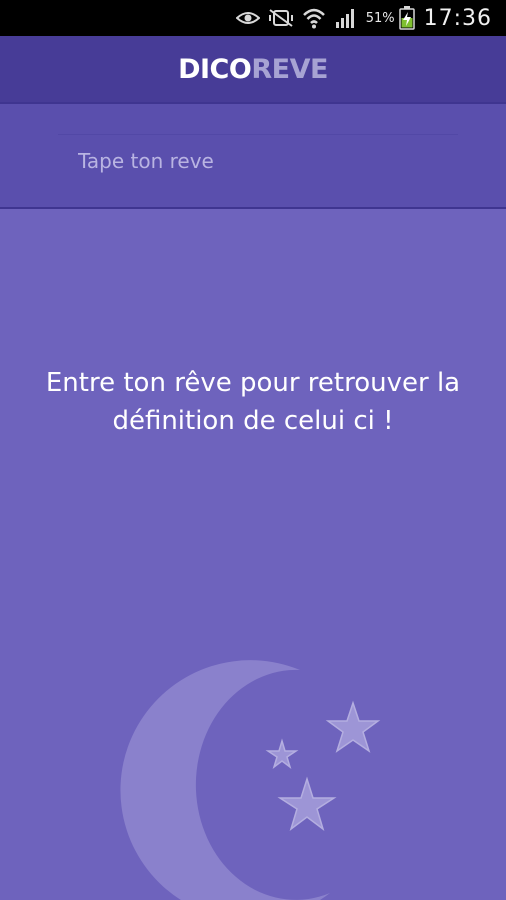  I want to click on moon-illustration, so click(250, 780).